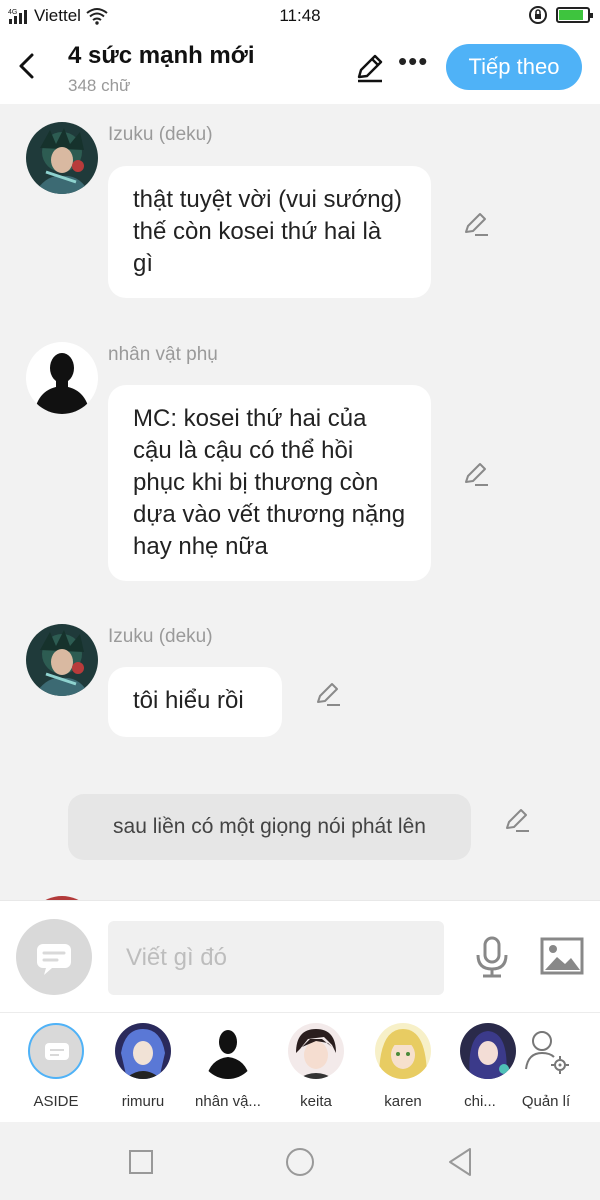  I want to click on composer, so click(300, 956).